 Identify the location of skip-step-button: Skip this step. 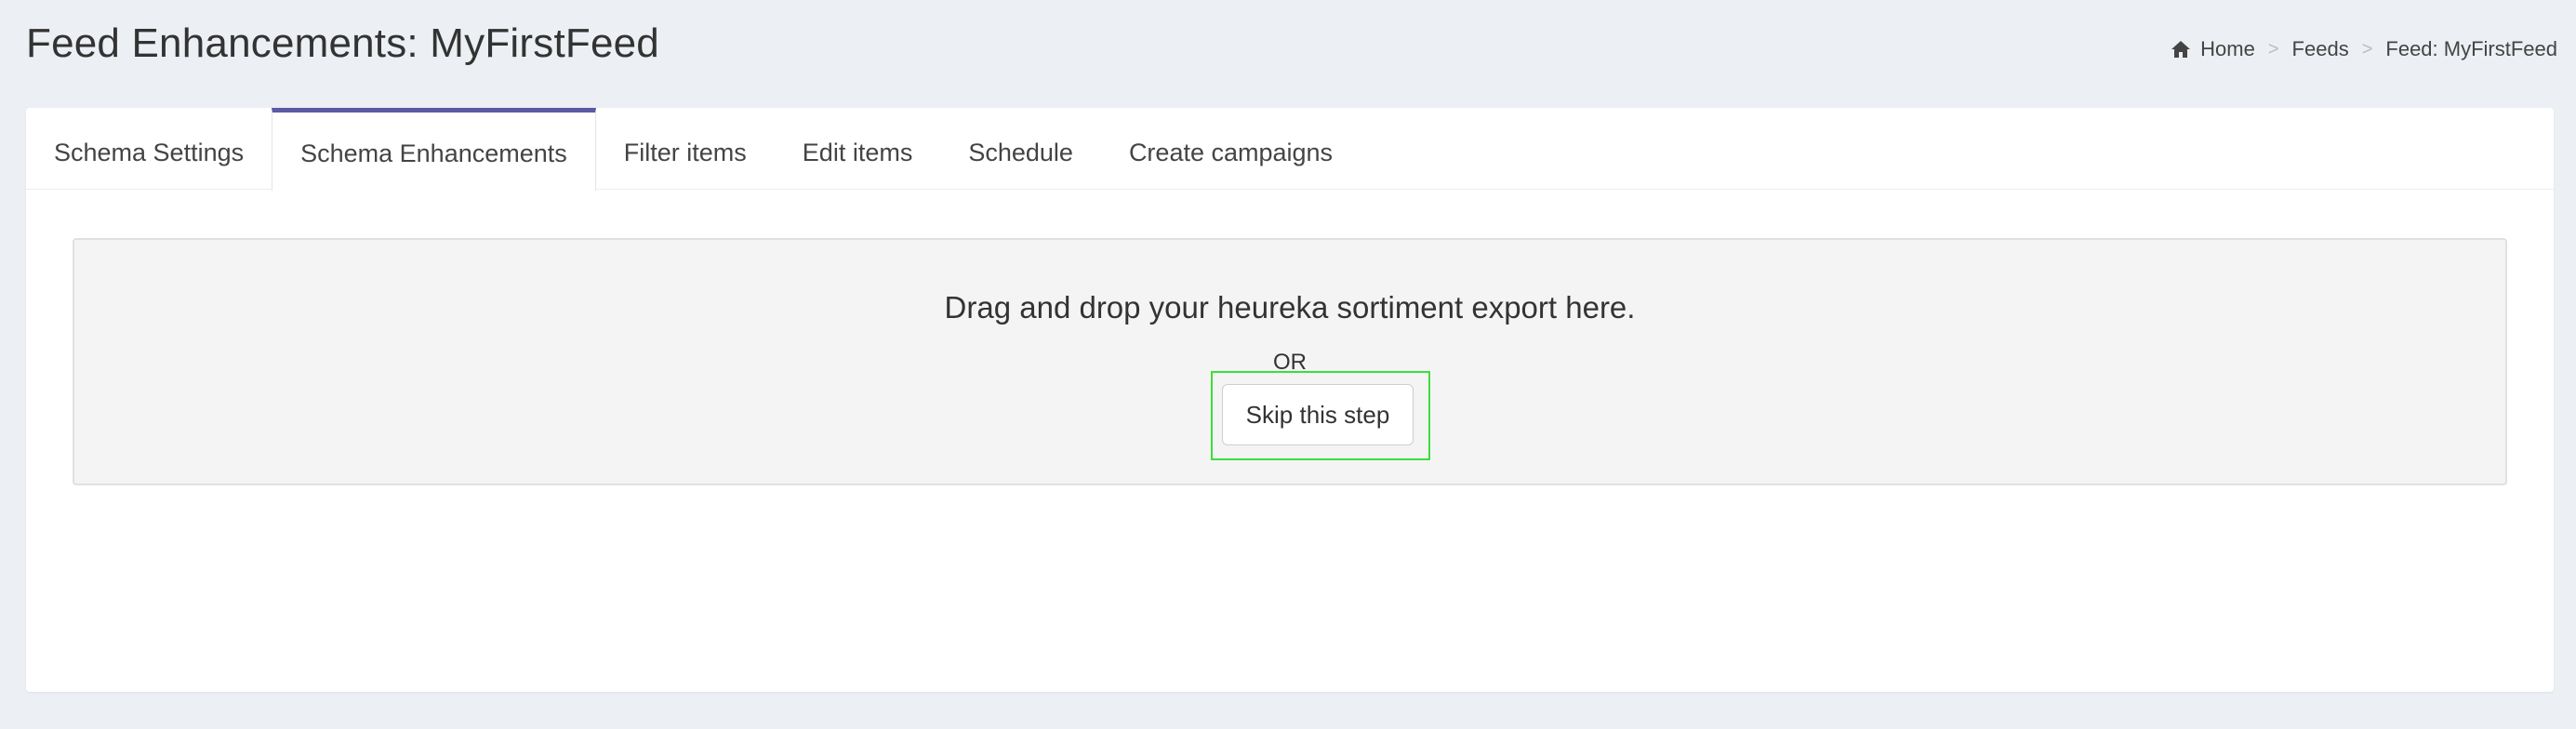
(1318, 415).